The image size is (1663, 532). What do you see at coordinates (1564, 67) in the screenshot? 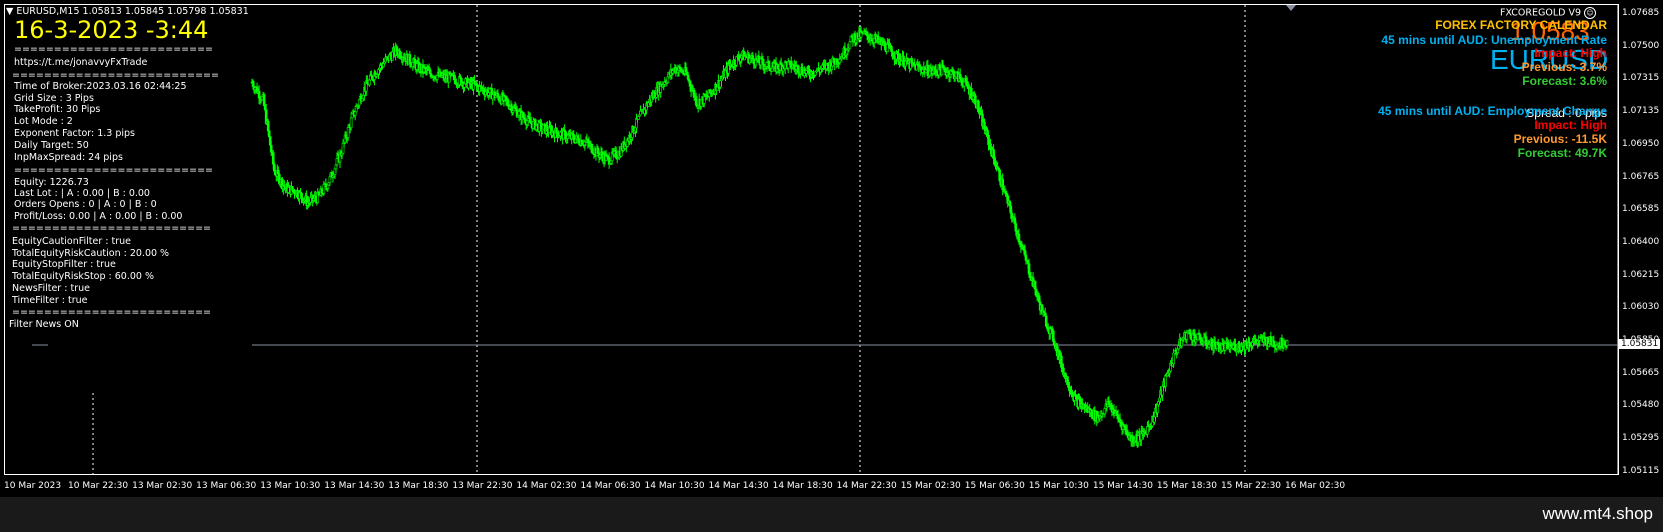
I see `news-previous-1: Previous: 3.7%` at bounding box center [1564, 67].